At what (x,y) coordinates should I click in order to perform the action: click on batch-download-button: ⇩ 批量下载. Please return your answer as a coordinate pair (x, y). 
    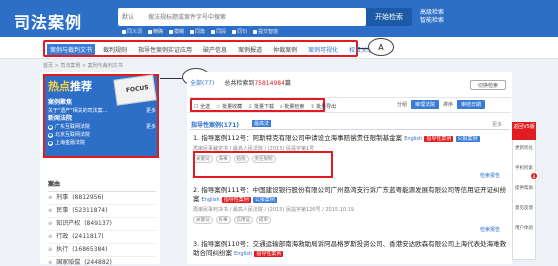
    Looking at the image, I should click on (261, 106).